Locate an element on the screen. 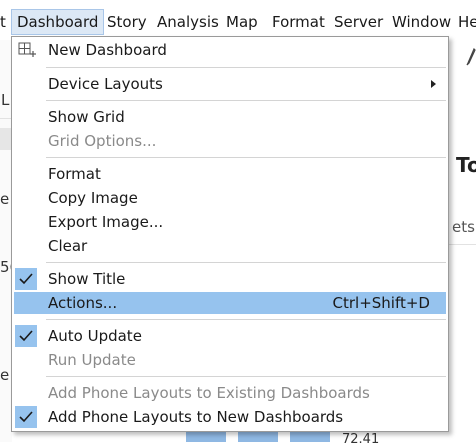  menu-item-label: Copy Image is located at coordinates (93, 198).